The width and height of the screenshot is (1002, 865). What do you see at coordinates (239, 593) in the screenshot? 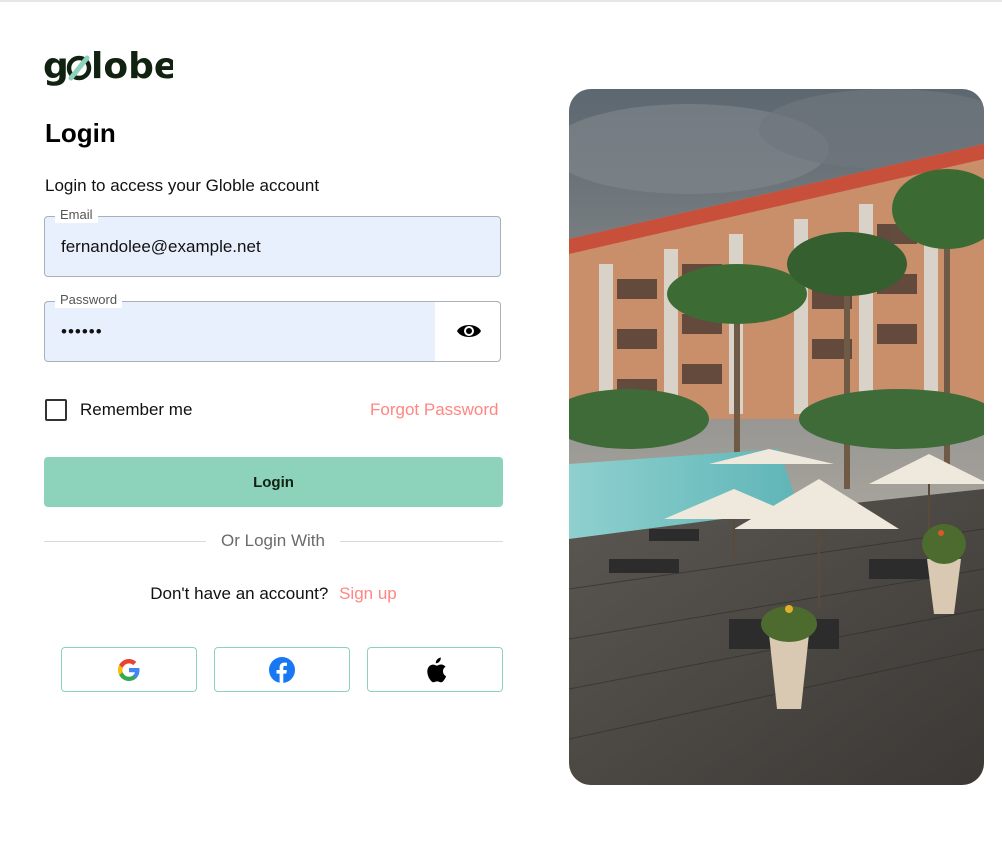
I see `signup-prompt-text: Don't have an account?` at bounding box center [239, 593].